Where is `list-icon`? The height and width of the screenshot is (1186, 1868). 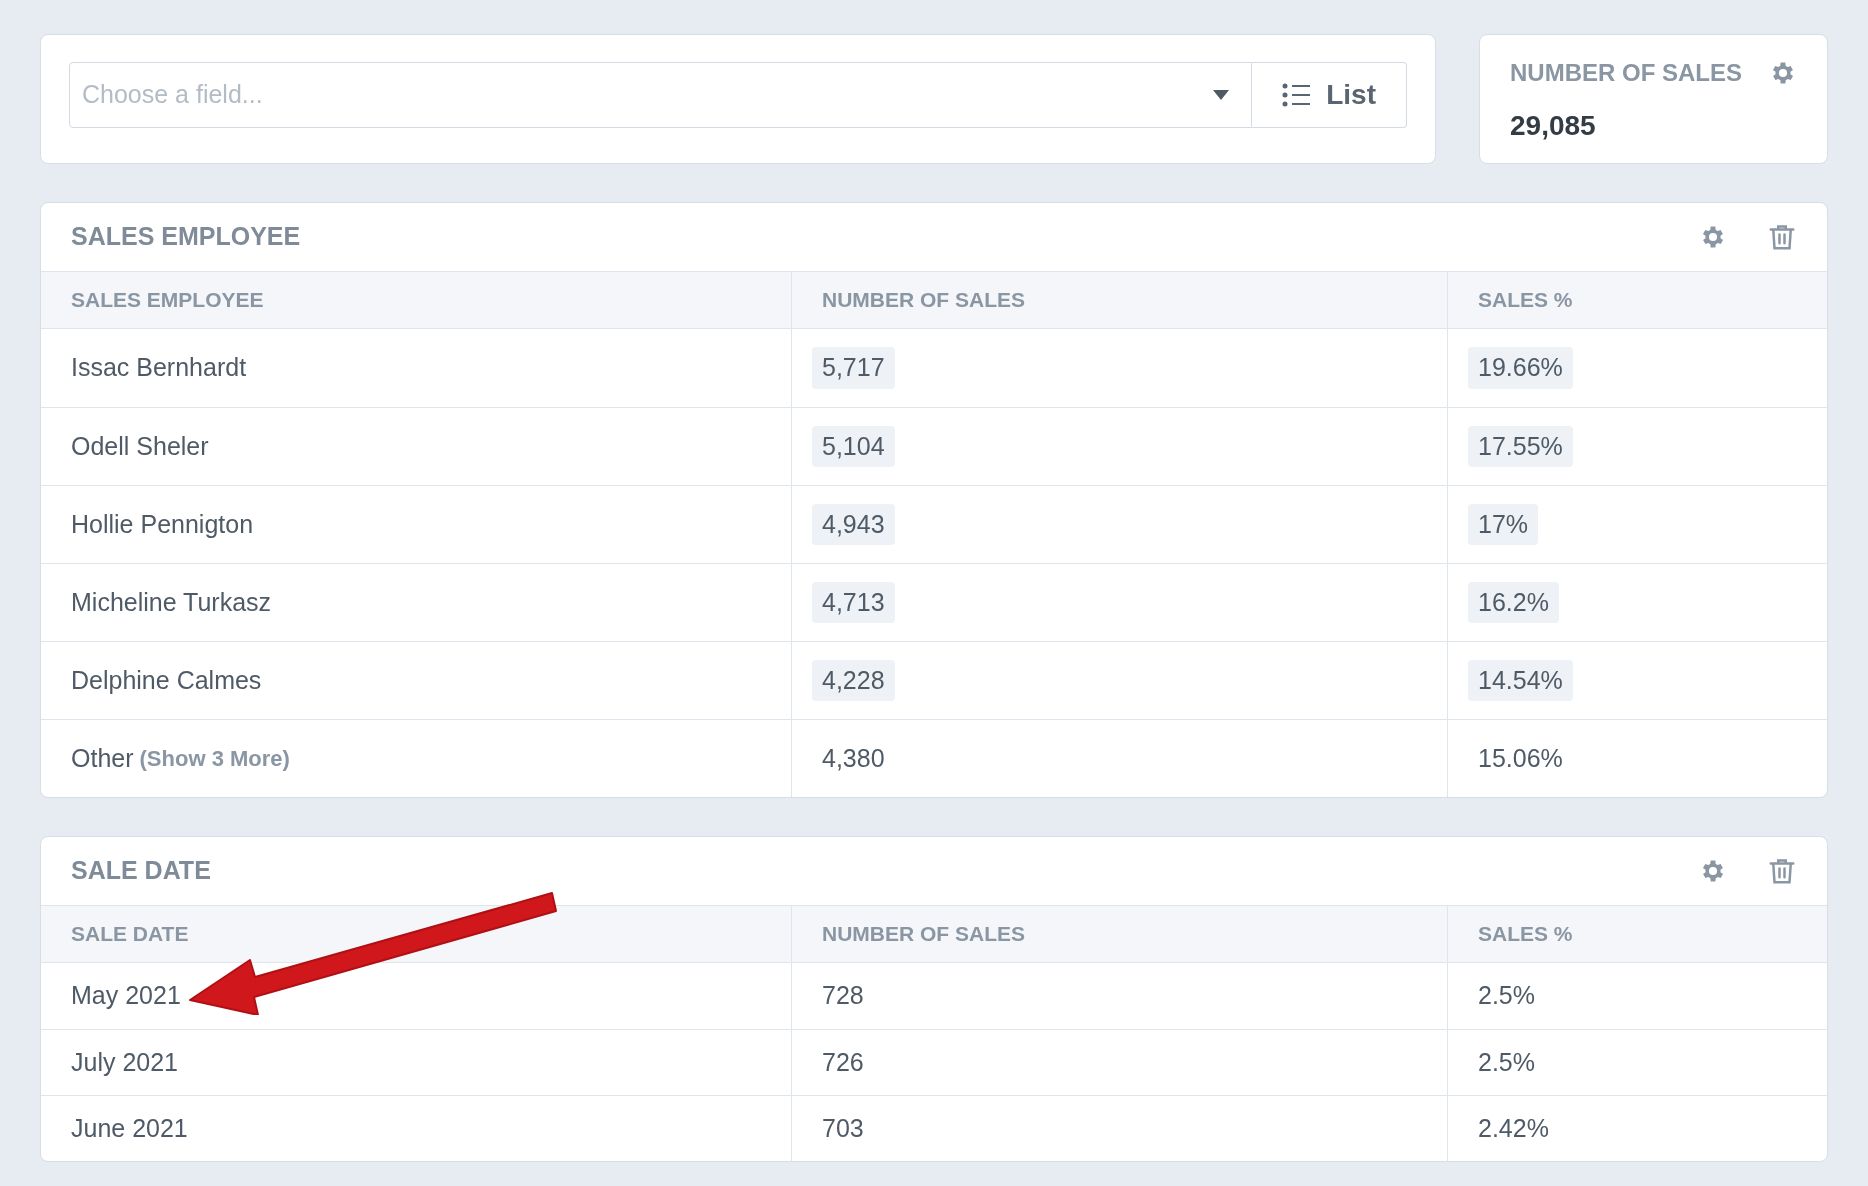 list-icon is located at coordinates (1296, 95).